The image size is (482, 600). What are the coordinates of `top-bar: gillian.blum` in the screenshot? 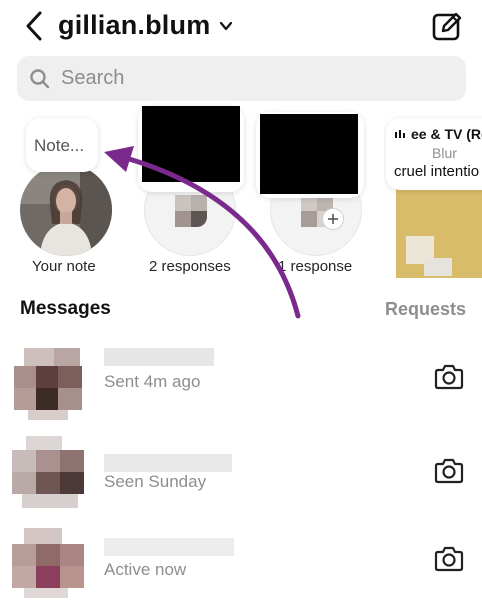 It's located at (241, 26).